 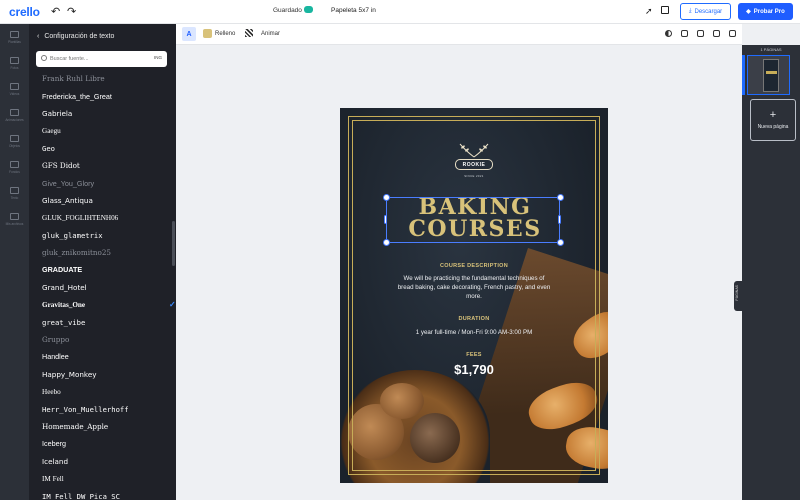 I want to click on rail-item-uploads: Mis archivos, so click(x=14, y=221).